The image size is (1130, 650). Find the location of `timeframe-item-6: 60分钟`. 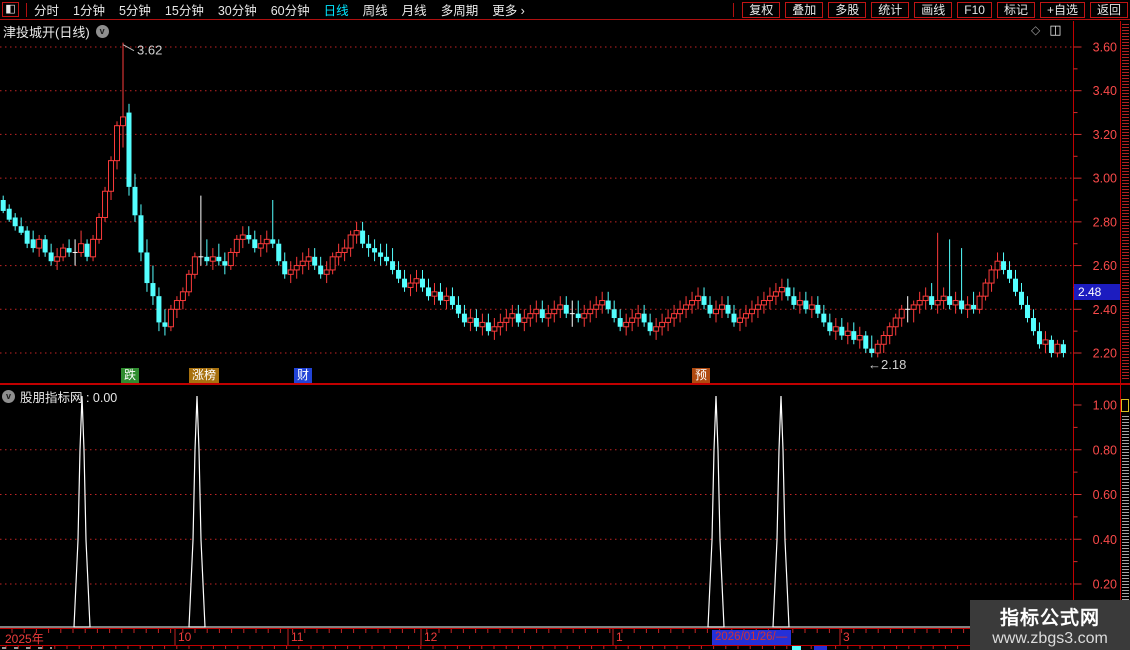

timeframe-item-6: 60分钟 is located at coordinates (290, 9).